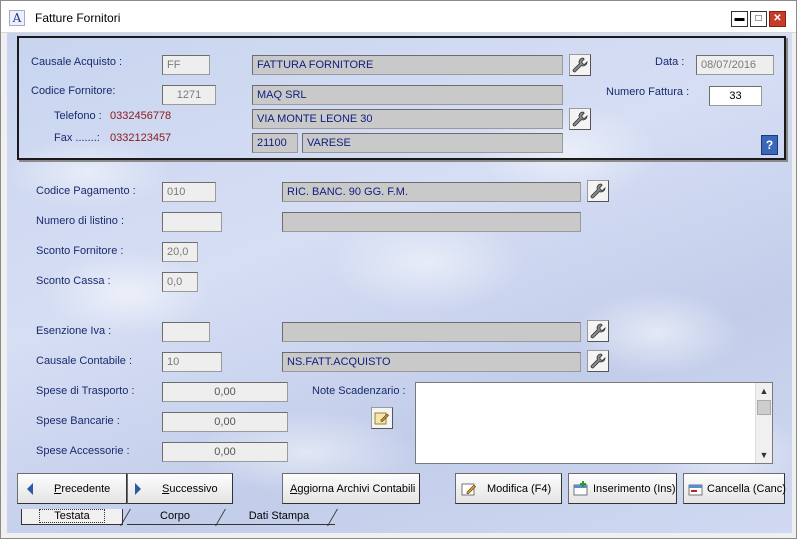  I want to click on note-scadenzario-textarea: ▲ ▼, so click(594, 423).